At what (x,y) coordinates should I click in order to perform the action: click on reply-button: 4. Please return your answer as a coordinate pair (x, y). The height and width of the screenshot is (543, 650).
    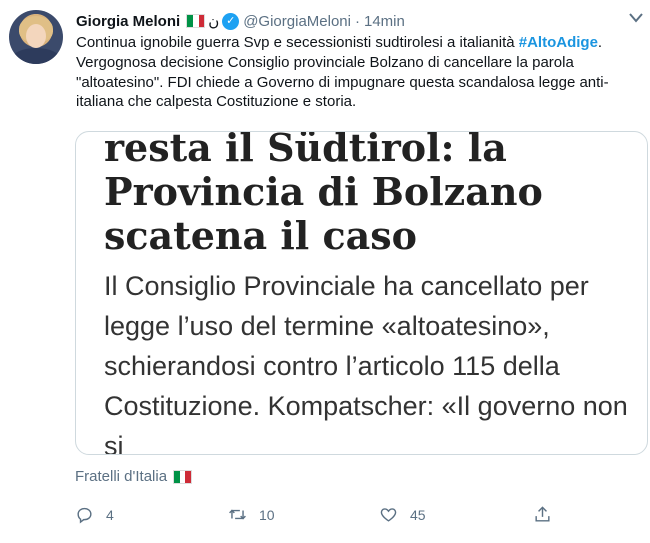
    Looking at the image, I should click on (94, 514).